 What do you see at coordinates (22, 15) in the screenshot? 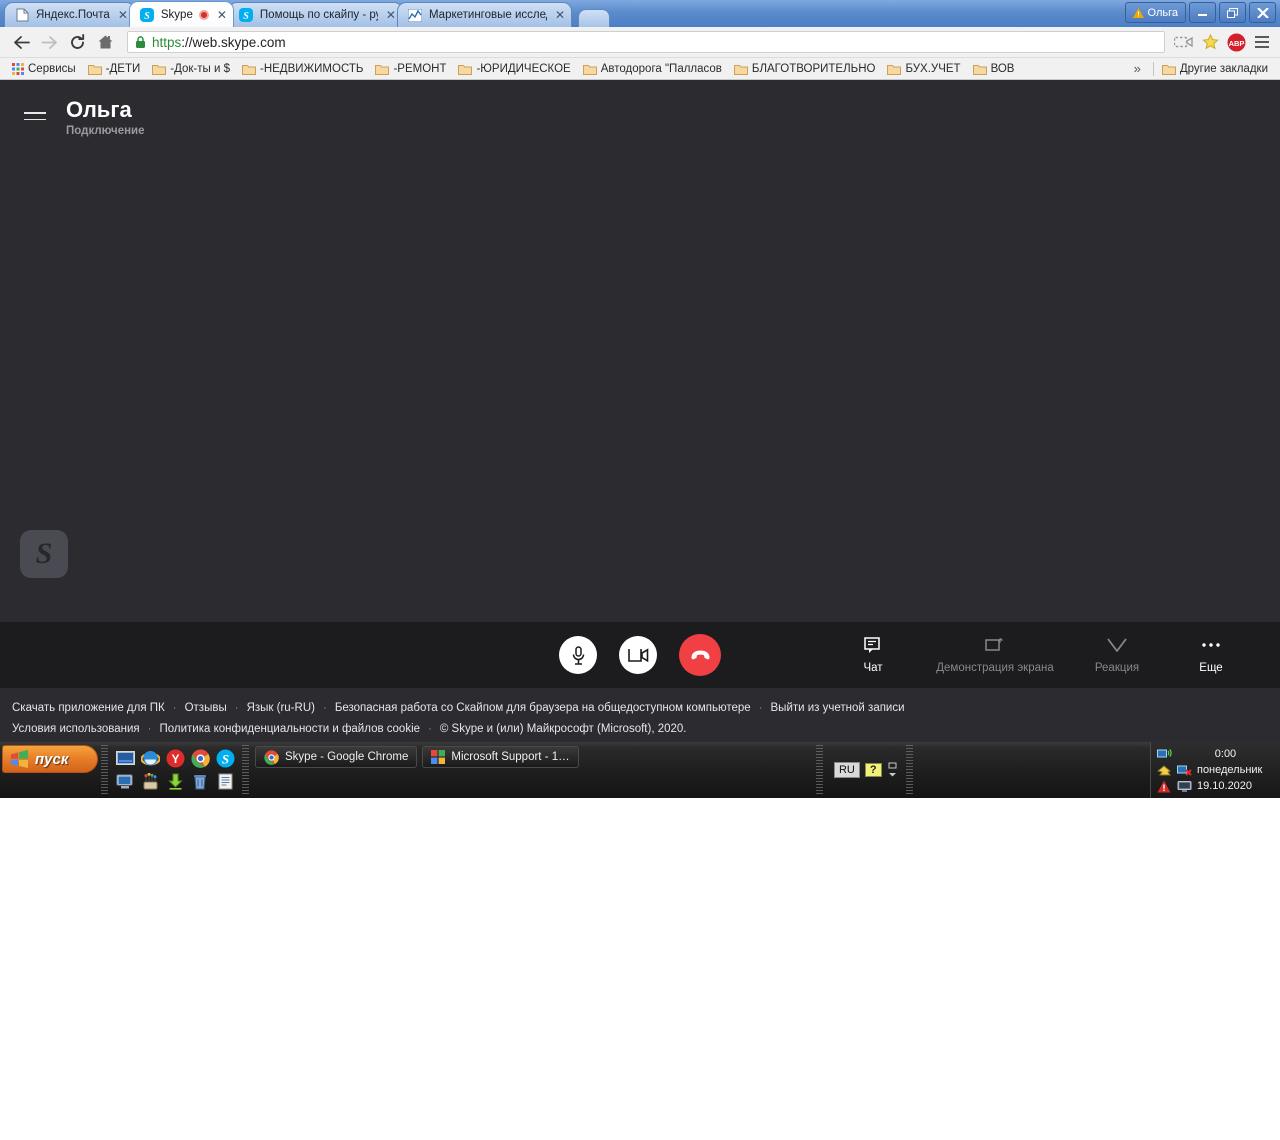
I see `page-icon` at bounding box center [22, 15].